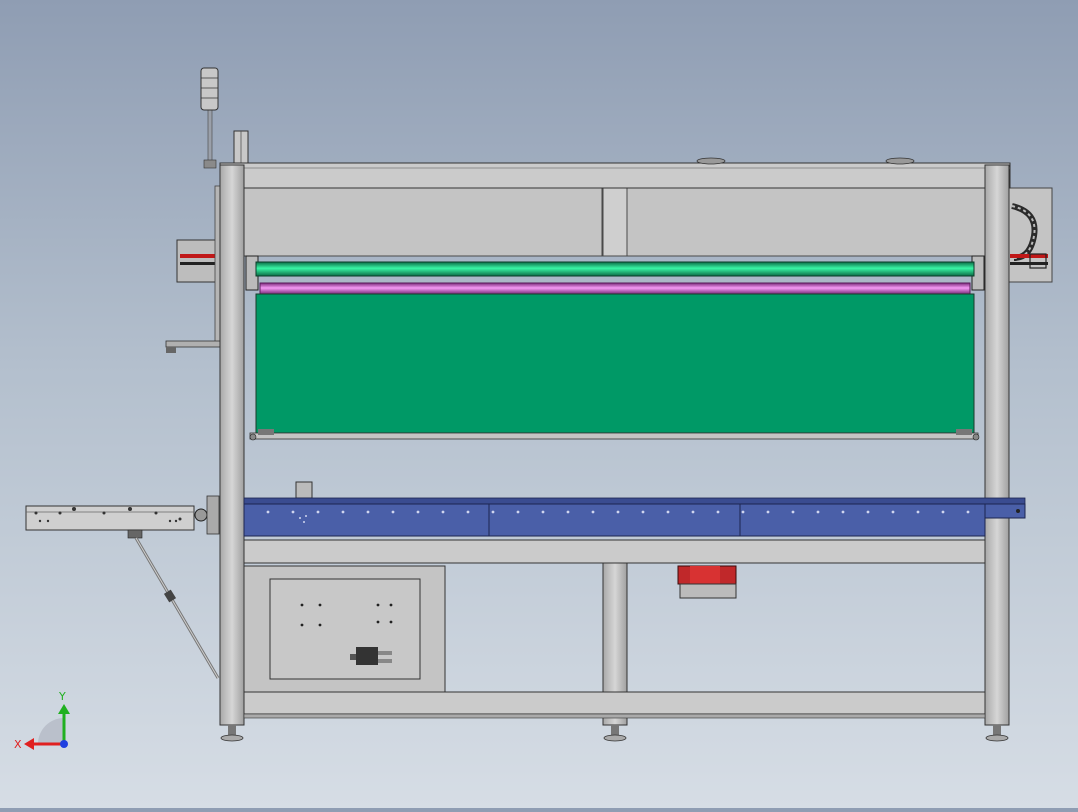 This screenshot has height=812, width=1078. What do you see at coordinates (304, 490) in the screenshot?
I see `sensor-block` at bounding box center [304, 490].